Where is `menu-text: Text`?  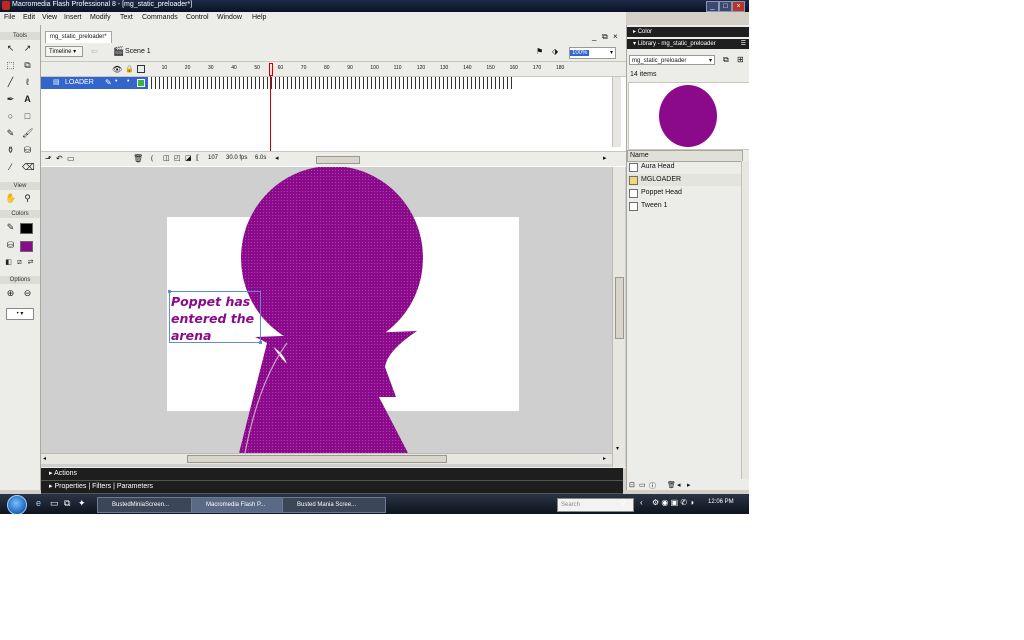 menu-text: Text is located at coordinates (126, 17).